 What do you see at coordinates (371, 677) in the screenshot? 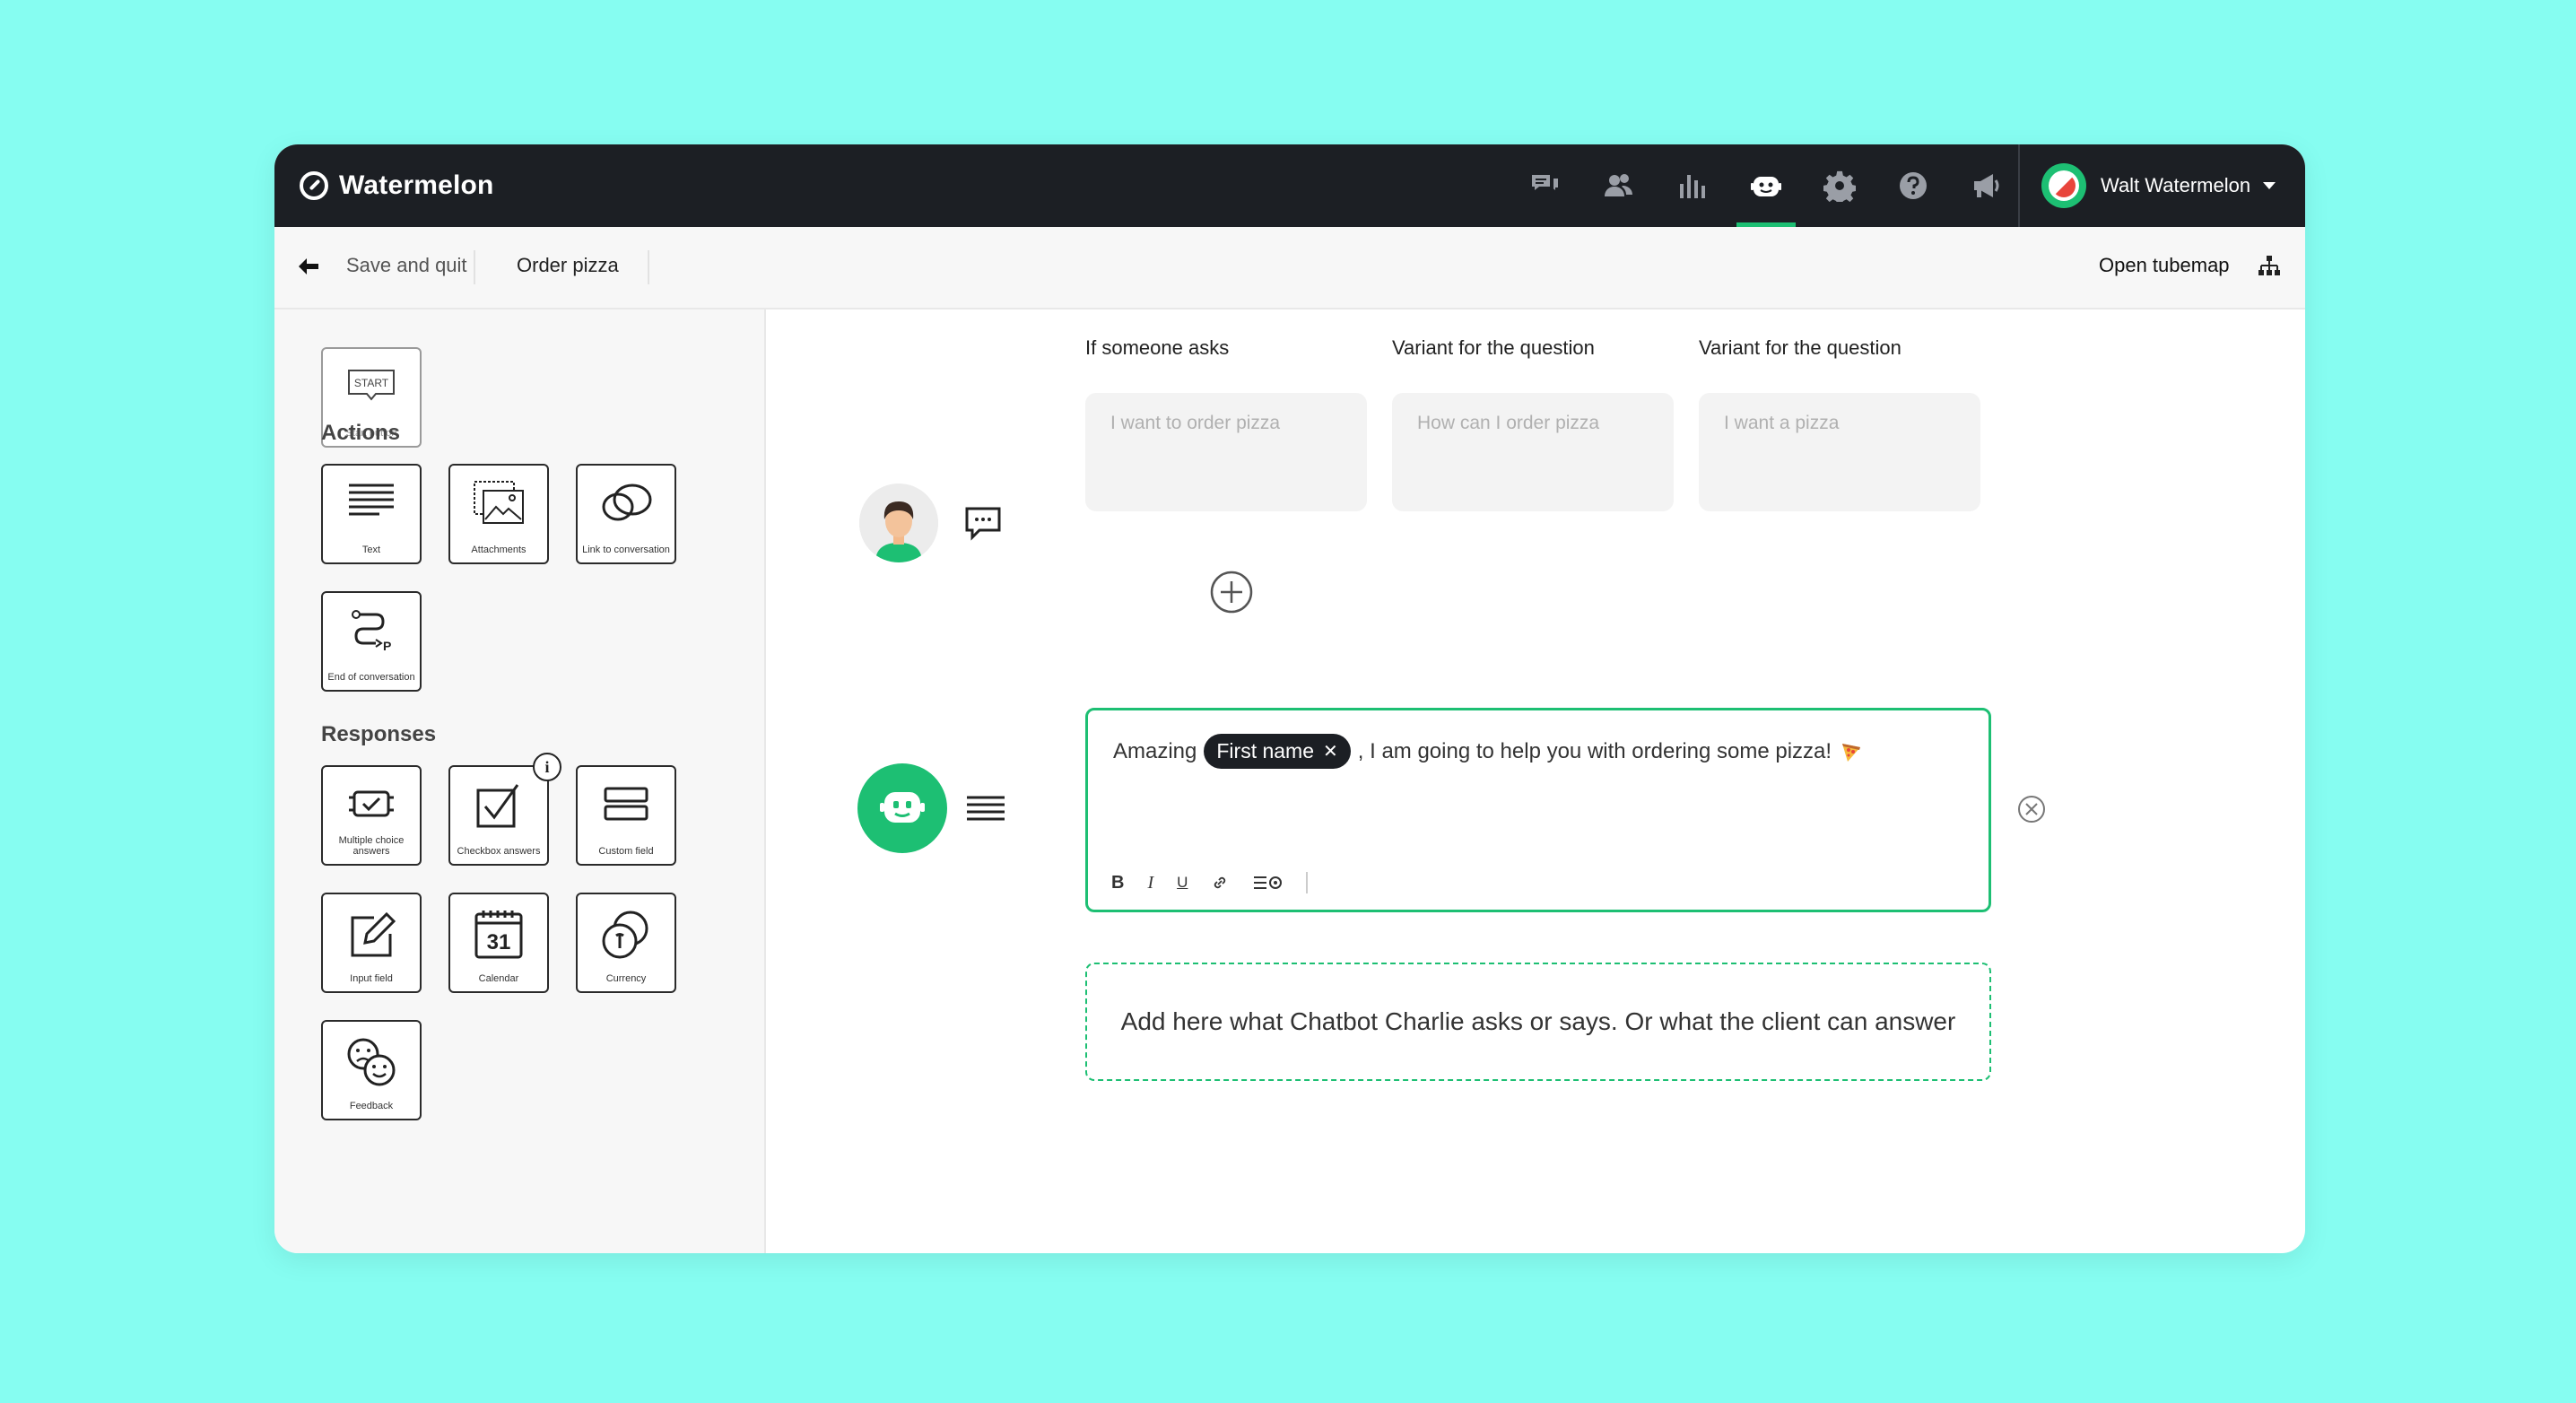
I see `tile-label: End of conversation` at bounding box center [371, 677].